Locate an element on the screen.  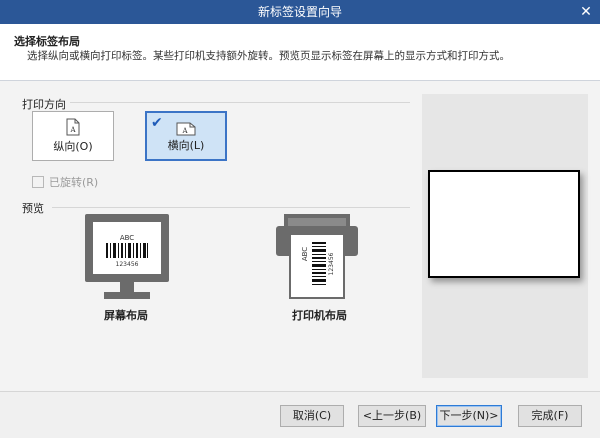
rotated-checkbox: 已旋转(R) is located at coordinates (65, 182).